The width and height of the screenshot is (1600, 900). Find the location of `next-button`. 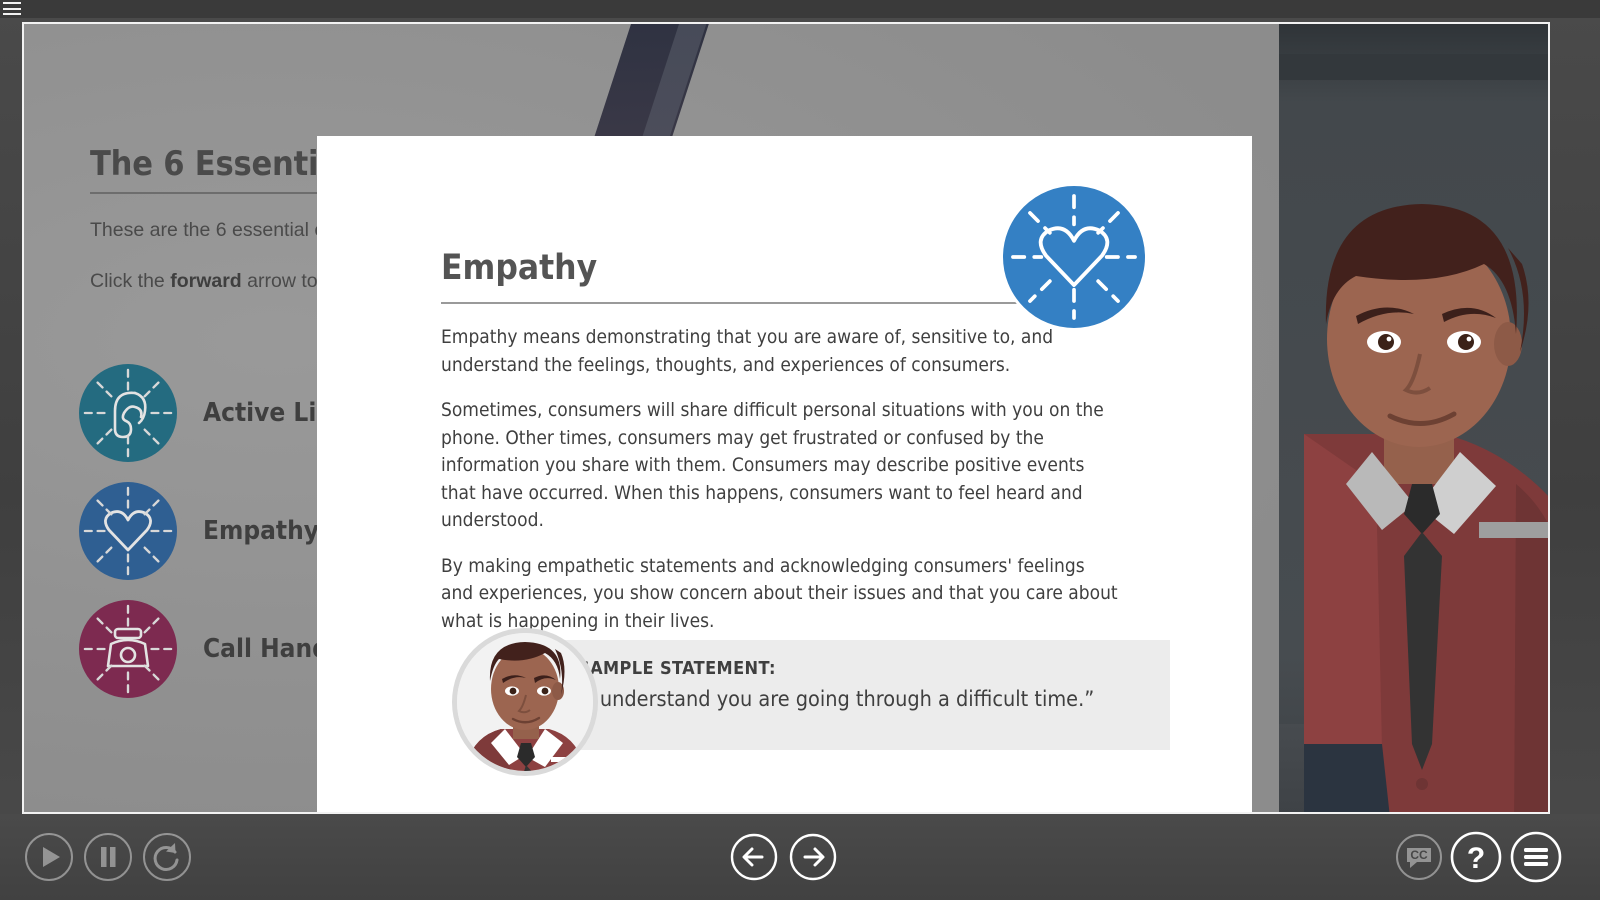

next-button is located at coordinates (813, 857).